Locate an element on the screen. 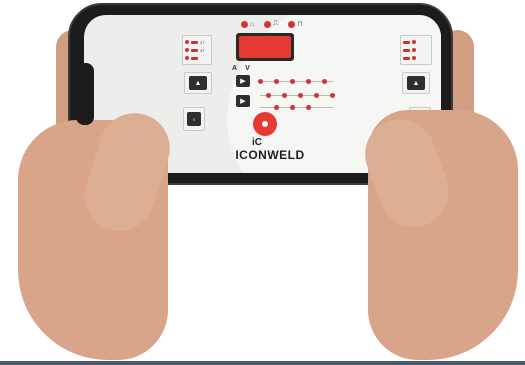  power-button is located at coordinates (265, 124).